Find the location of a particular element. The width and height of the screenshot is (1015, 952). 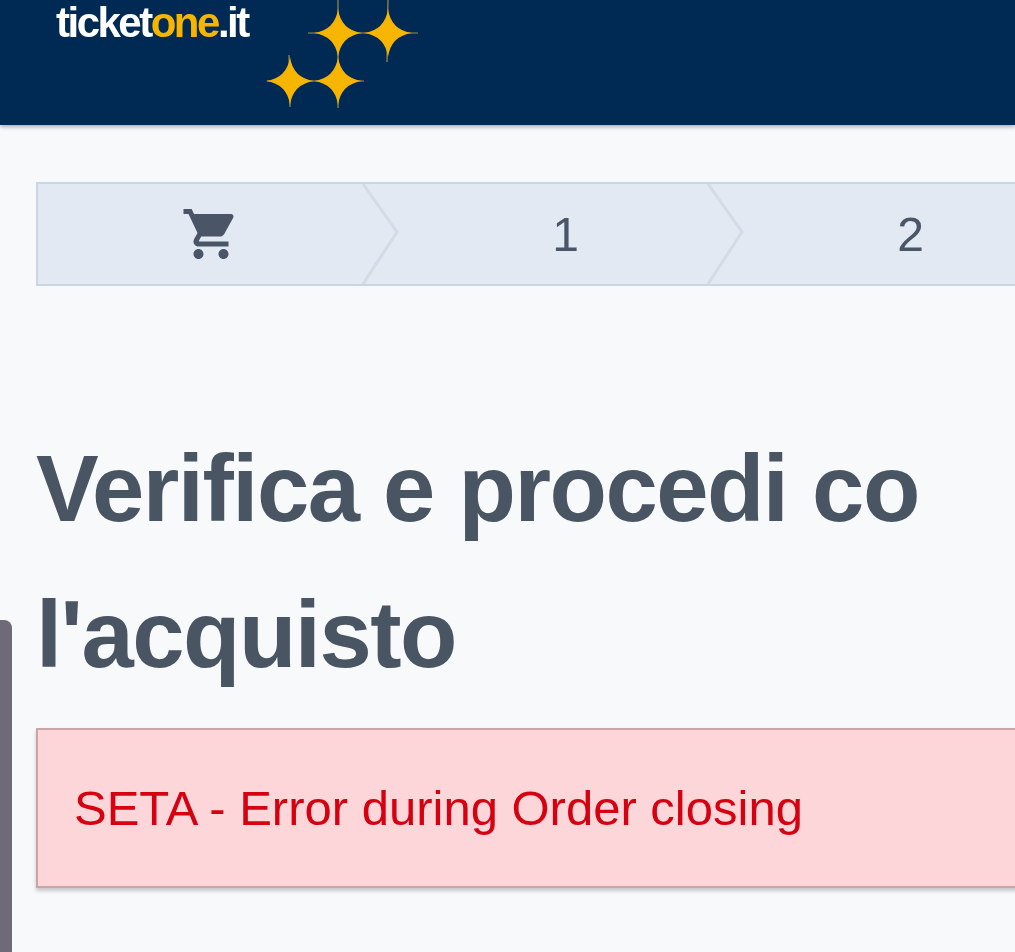

step-number: 1 is located at coordinates (565, 234).